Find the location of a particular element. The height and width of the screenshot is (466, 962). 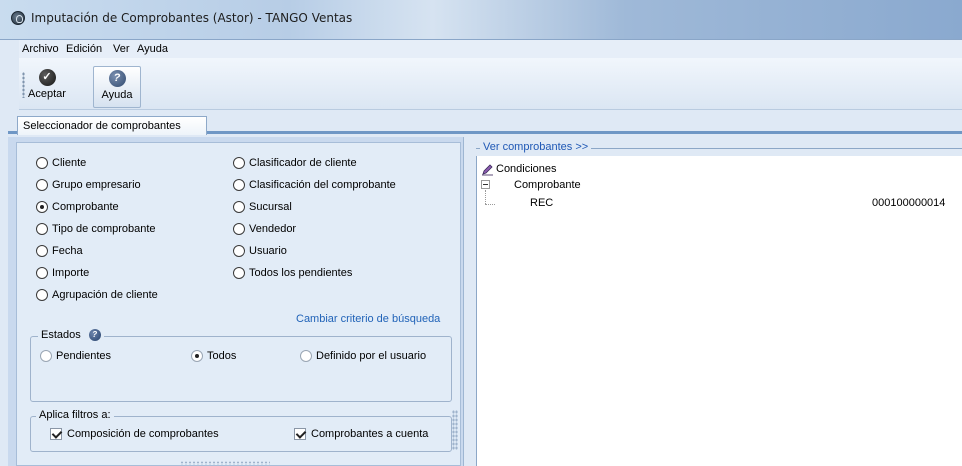

filters-title: Aplica filtros a: is located at coordinates (75, 415).